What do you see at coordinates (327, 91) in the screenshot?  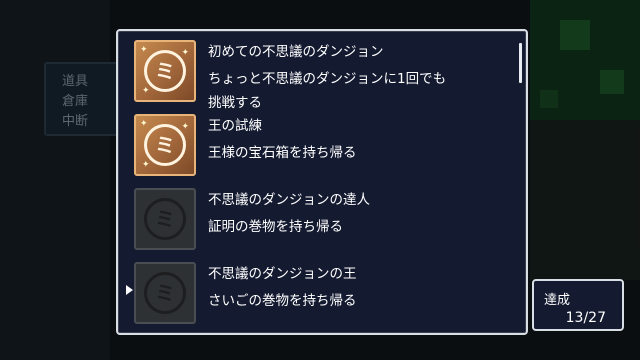 I see `achievement-description: ちょっと不思議のダンジョンに1回でも挑戦する` at bounding box center [327, 91].